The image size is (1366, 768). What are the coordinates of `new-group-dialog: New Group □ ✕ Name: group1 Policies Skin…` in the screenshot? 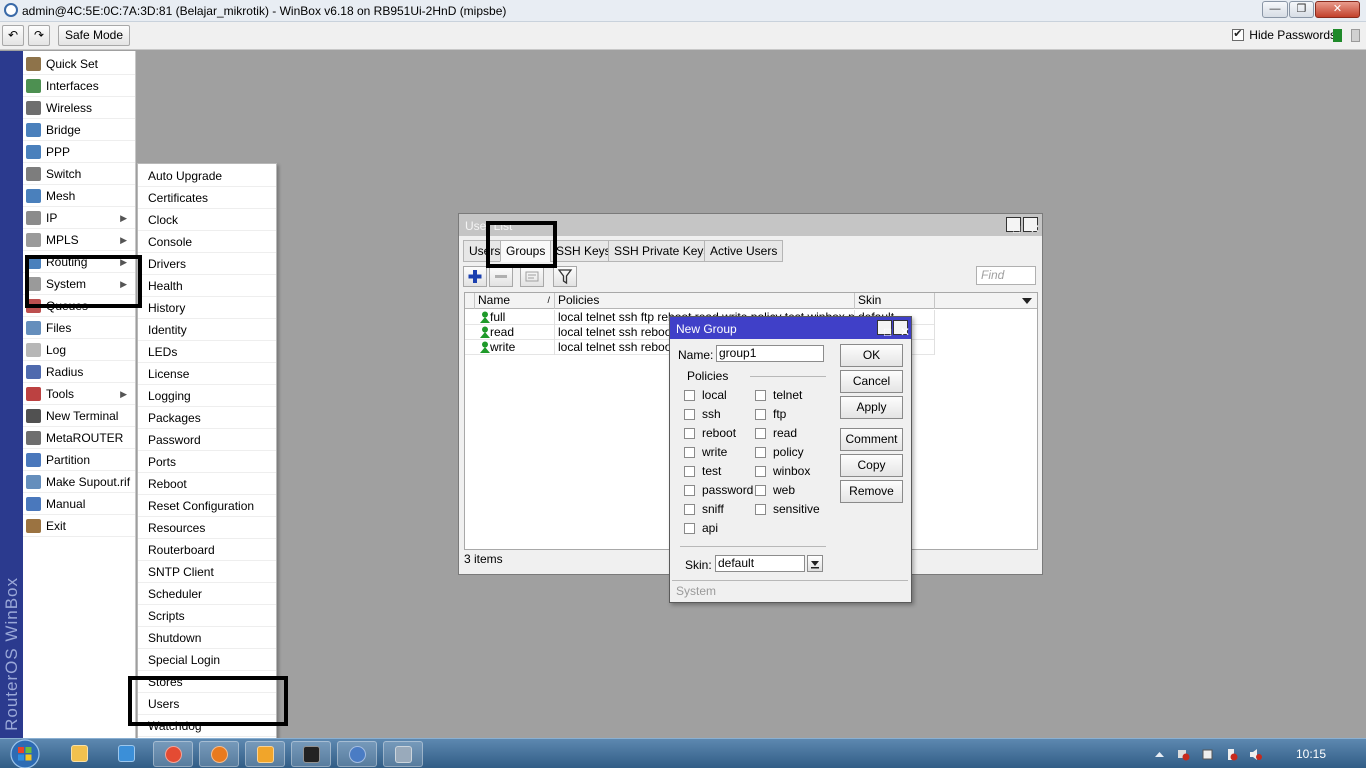 It's located at (790, 459).